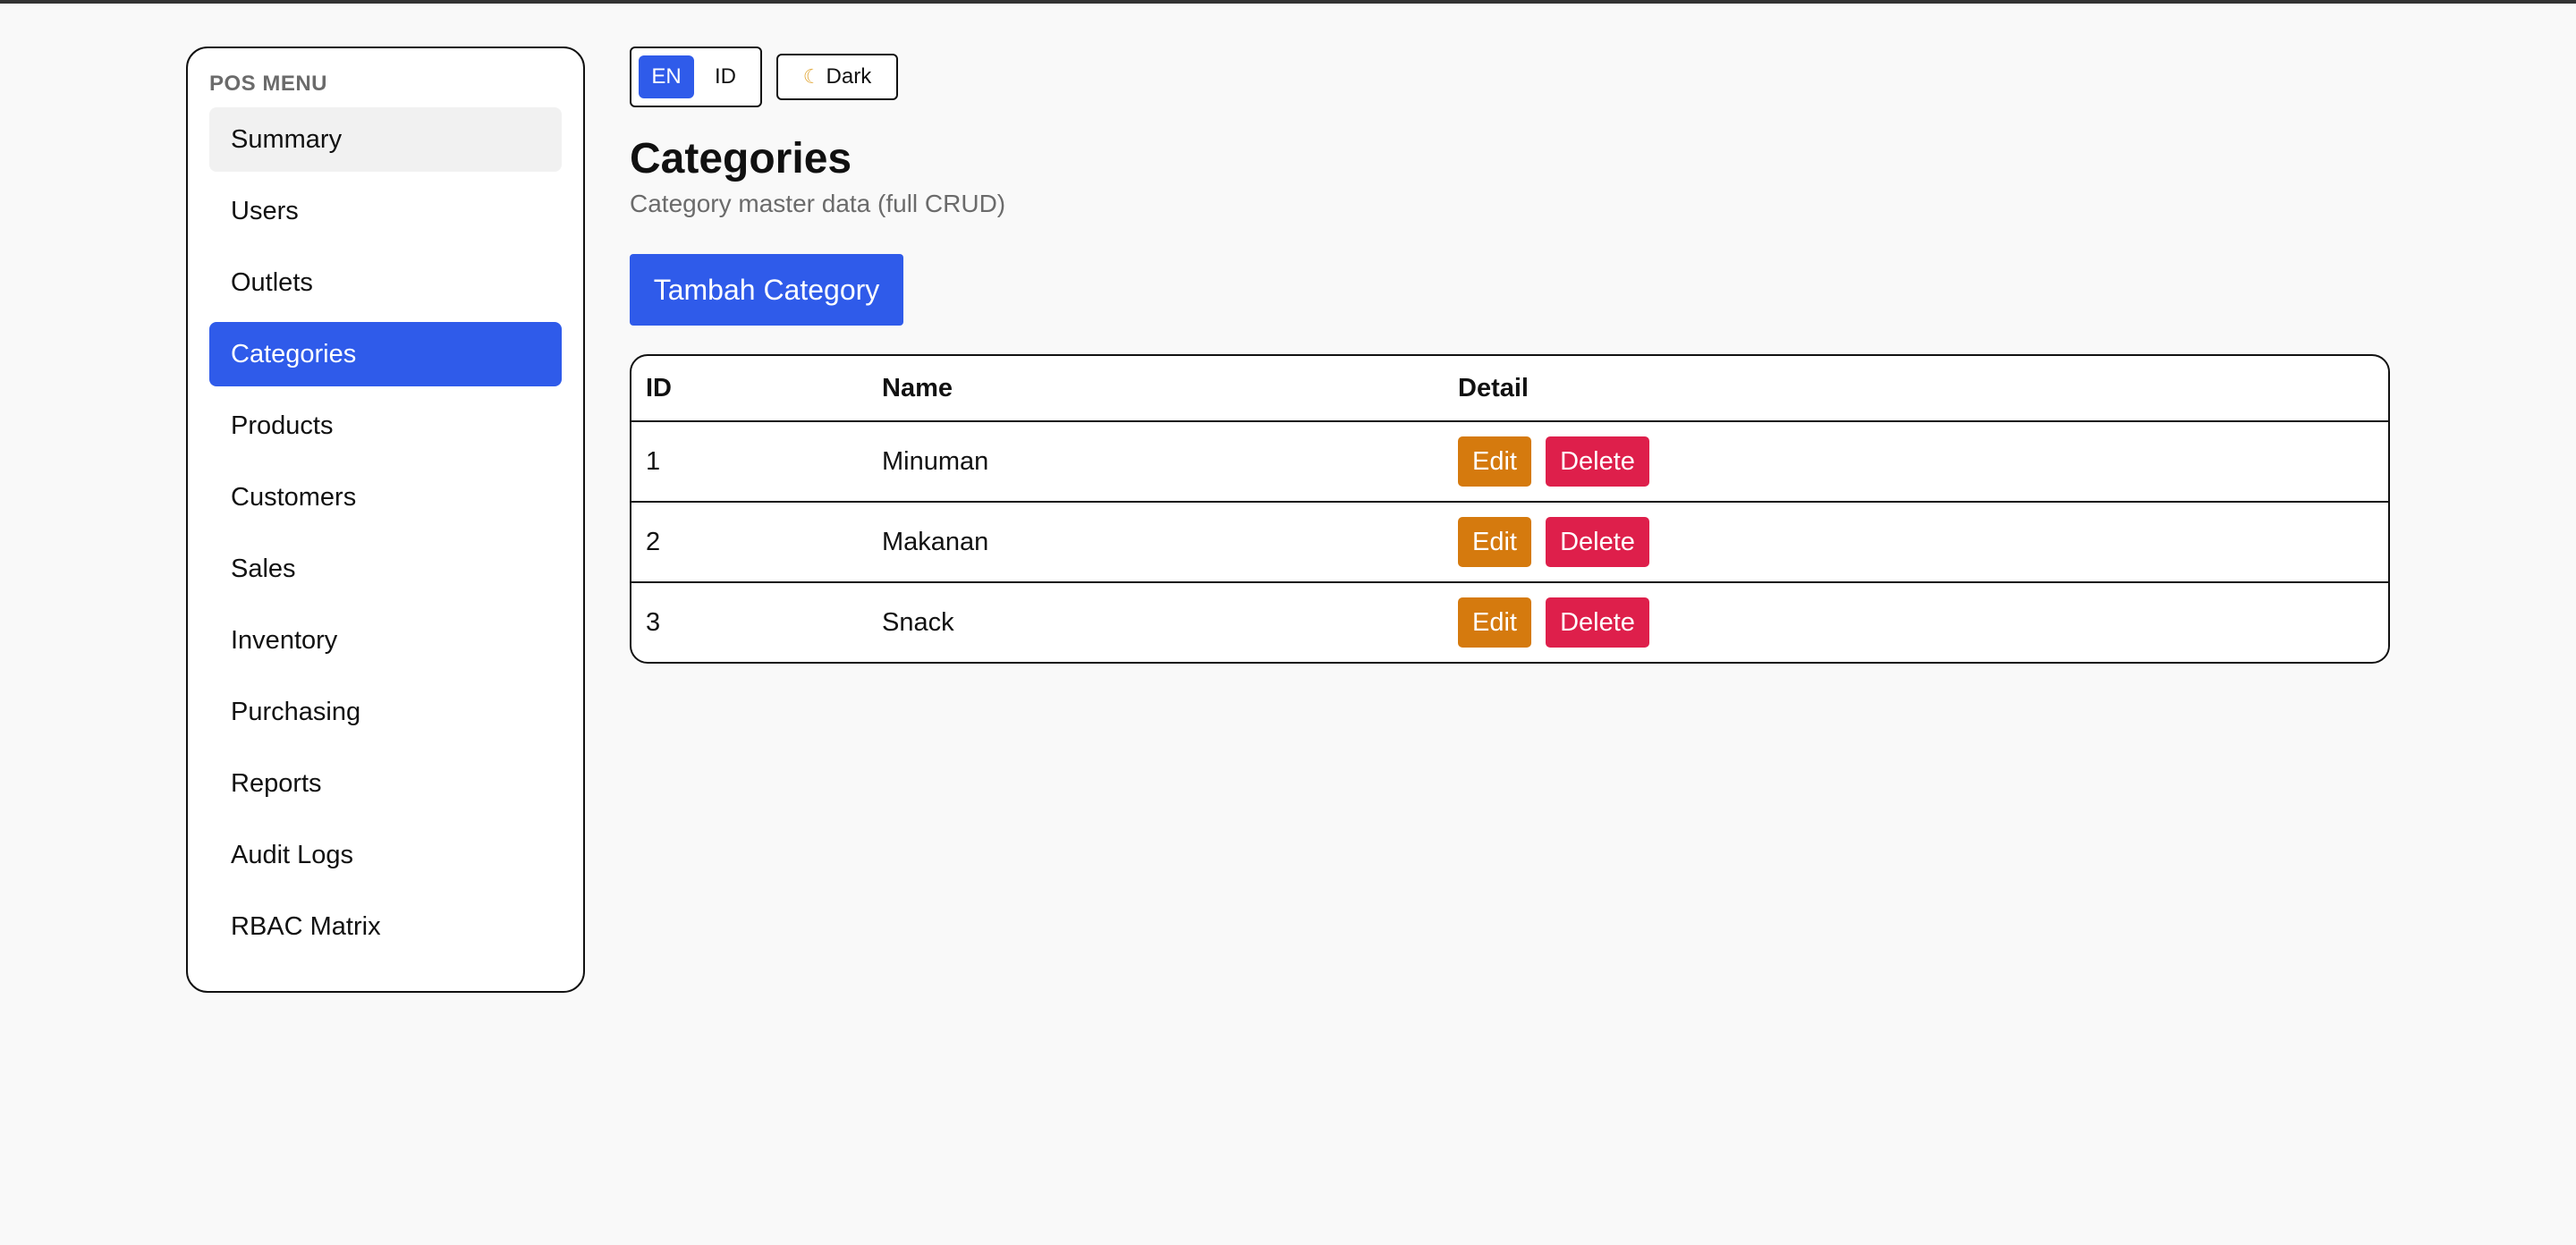 This screenshot has width=2576, height=1245. I want to click on table-row: 1 Minuman Edit Delete, so click(1509, 462).